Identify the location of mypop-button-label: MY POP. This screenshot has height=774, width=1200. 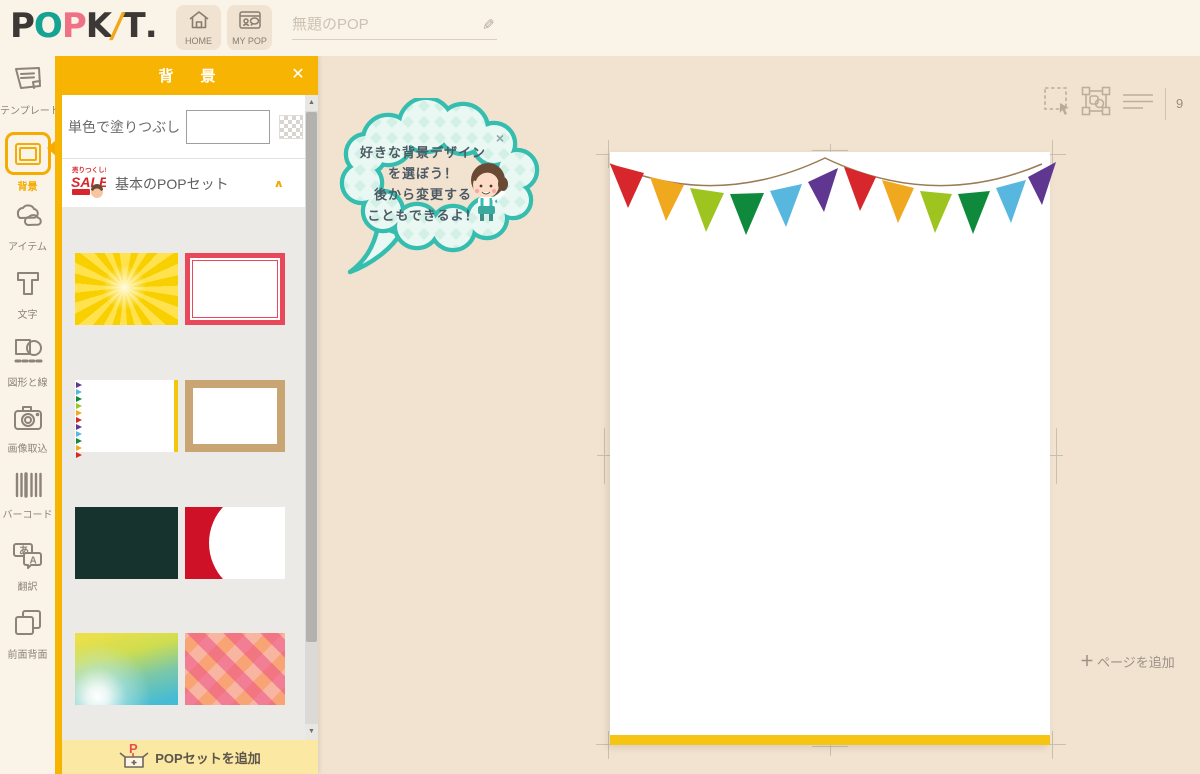
(249, 40).